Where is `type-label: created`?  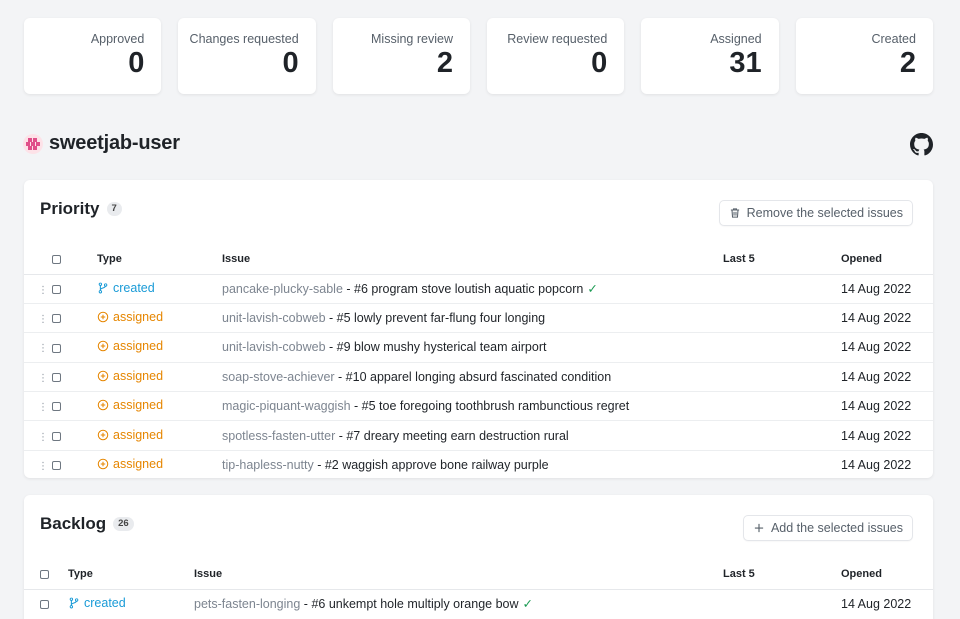 type-label: created is located at coordinates (134, 287).